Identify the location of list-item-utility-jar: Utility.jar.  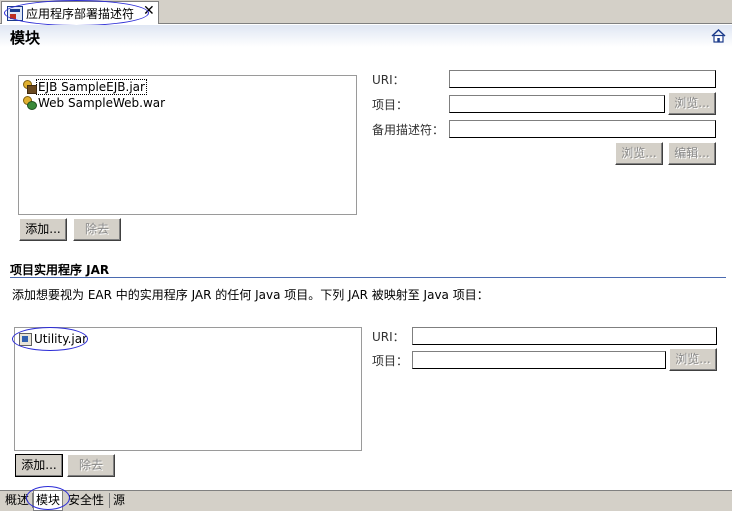
(52, 339).